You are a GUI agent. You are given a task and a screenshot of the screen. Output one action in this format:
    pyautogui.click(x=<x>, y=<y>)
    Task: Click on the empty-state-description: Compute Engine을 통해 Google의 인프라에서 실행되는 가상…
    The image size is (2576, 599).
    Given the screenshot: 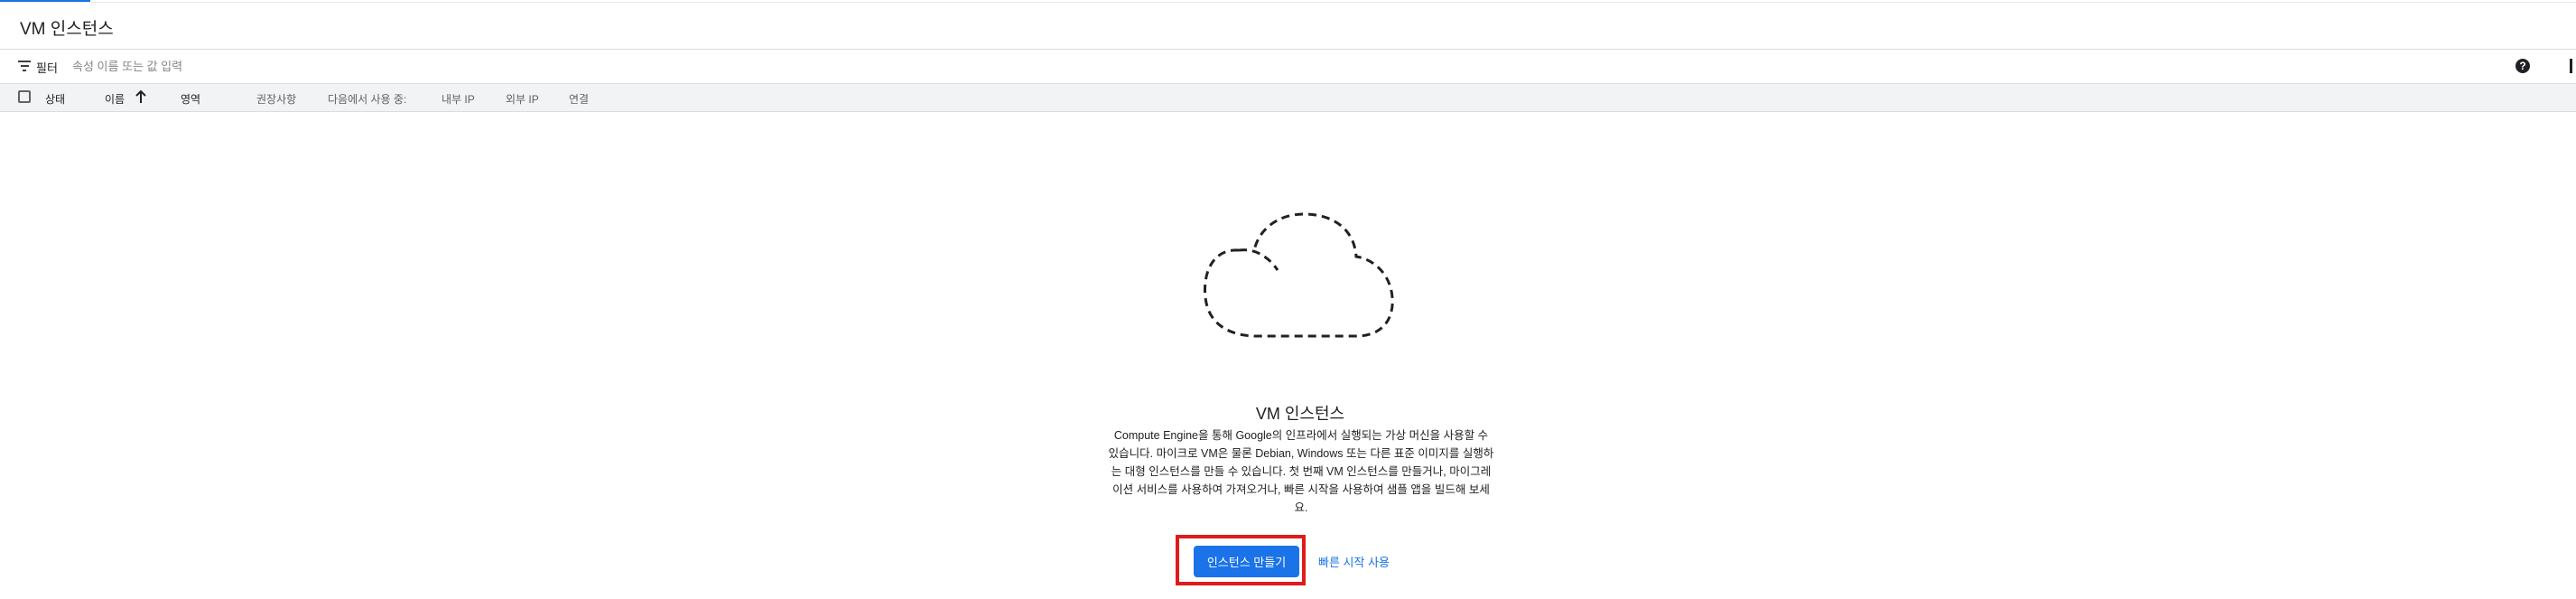 What is the action you would take?
    pyautogui.click(x=1301, y=472)
    